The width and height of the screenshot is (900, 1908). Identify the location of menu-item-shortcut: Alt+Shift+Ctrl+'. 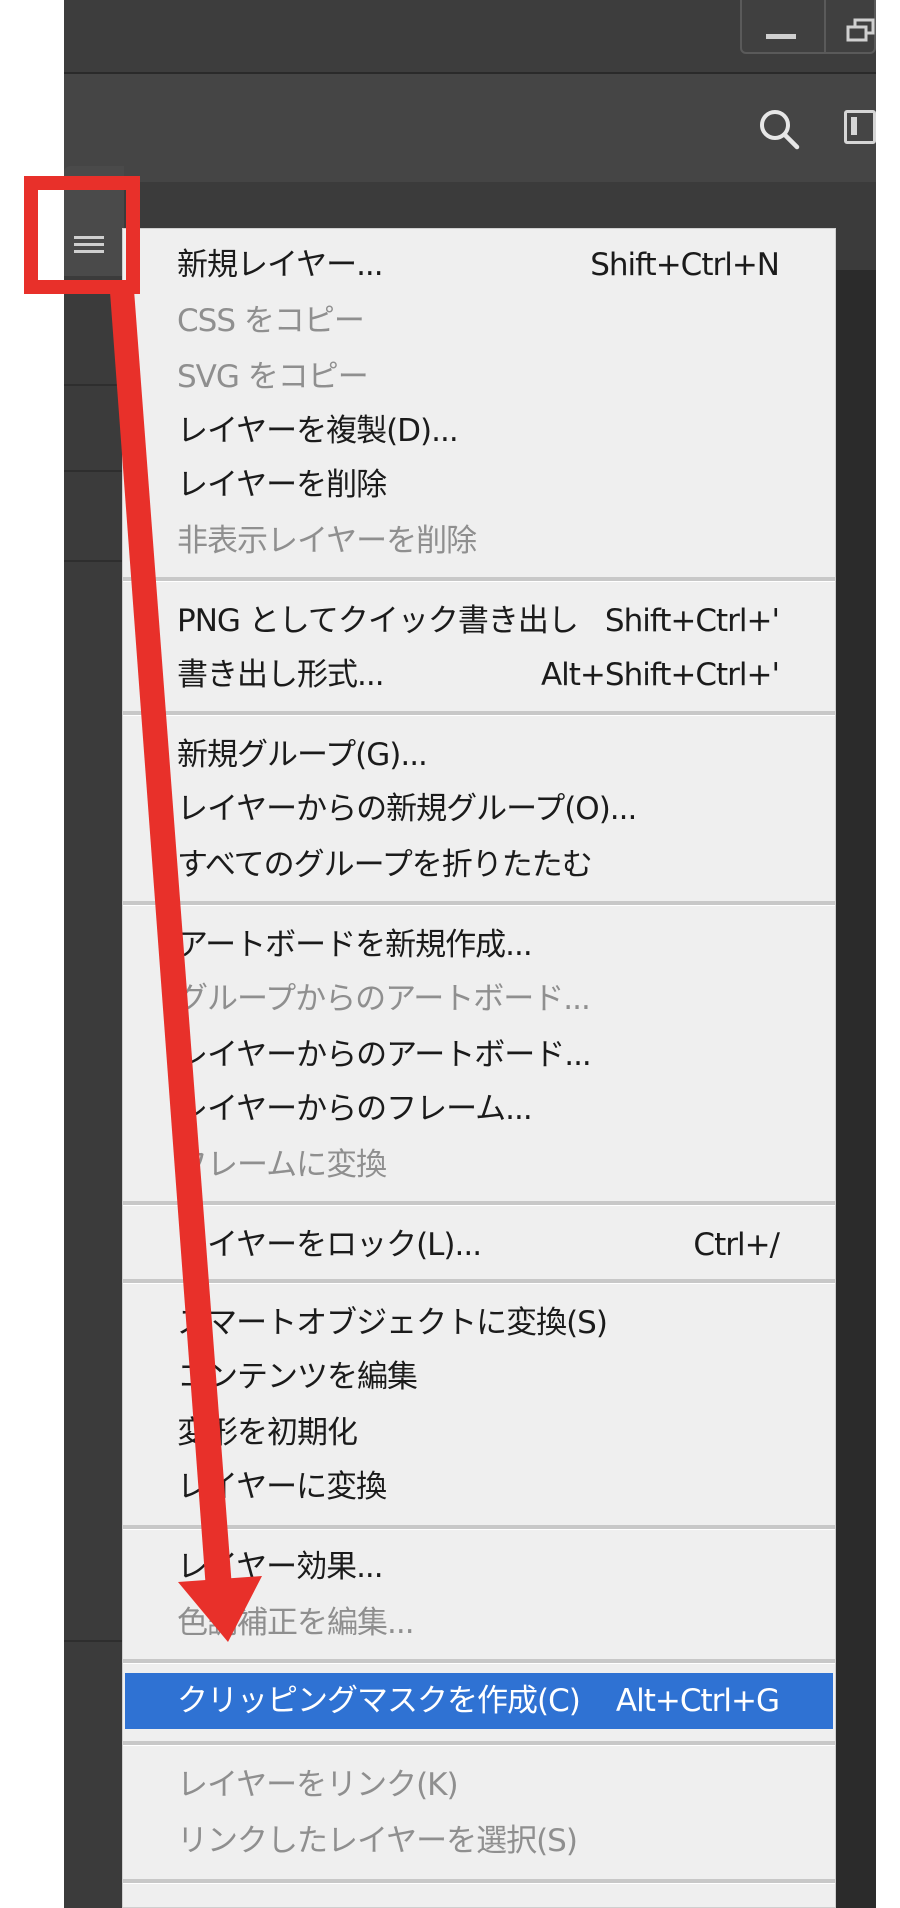
(660, 675).